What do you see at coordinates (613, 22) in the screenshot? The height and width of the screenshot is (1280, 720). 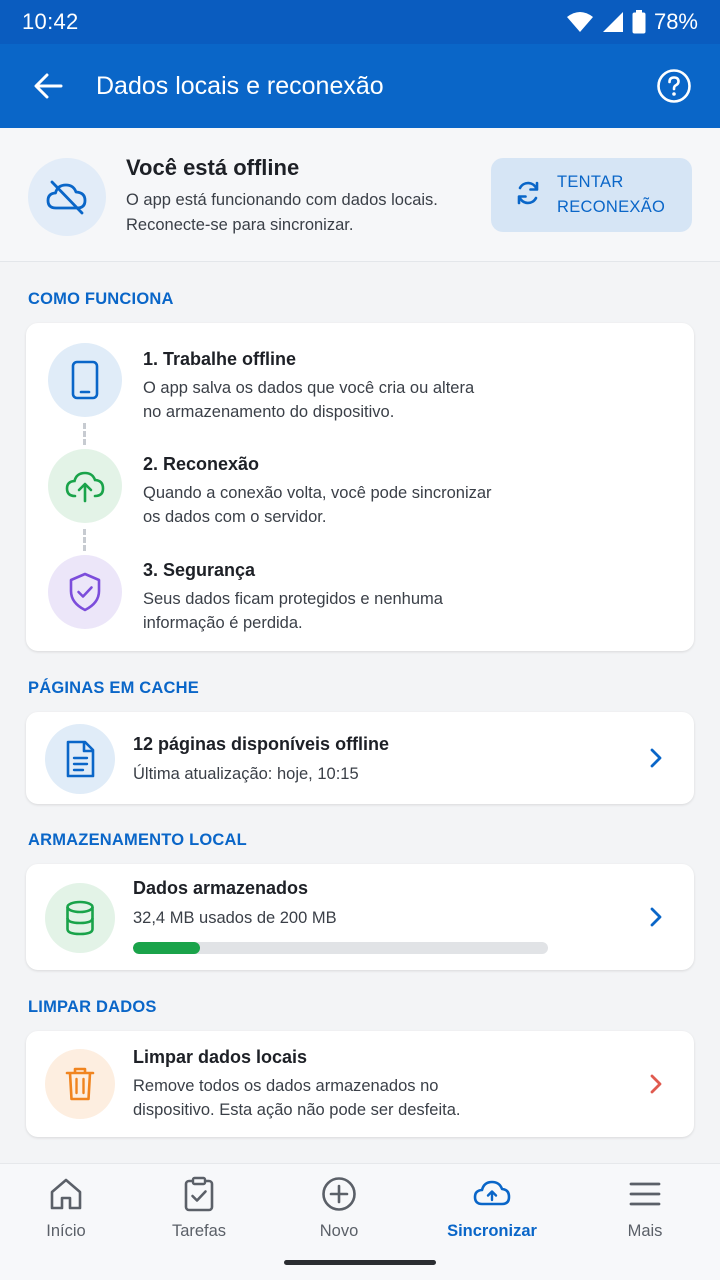 I see `signal-icon` at bounding box center [613, 22].